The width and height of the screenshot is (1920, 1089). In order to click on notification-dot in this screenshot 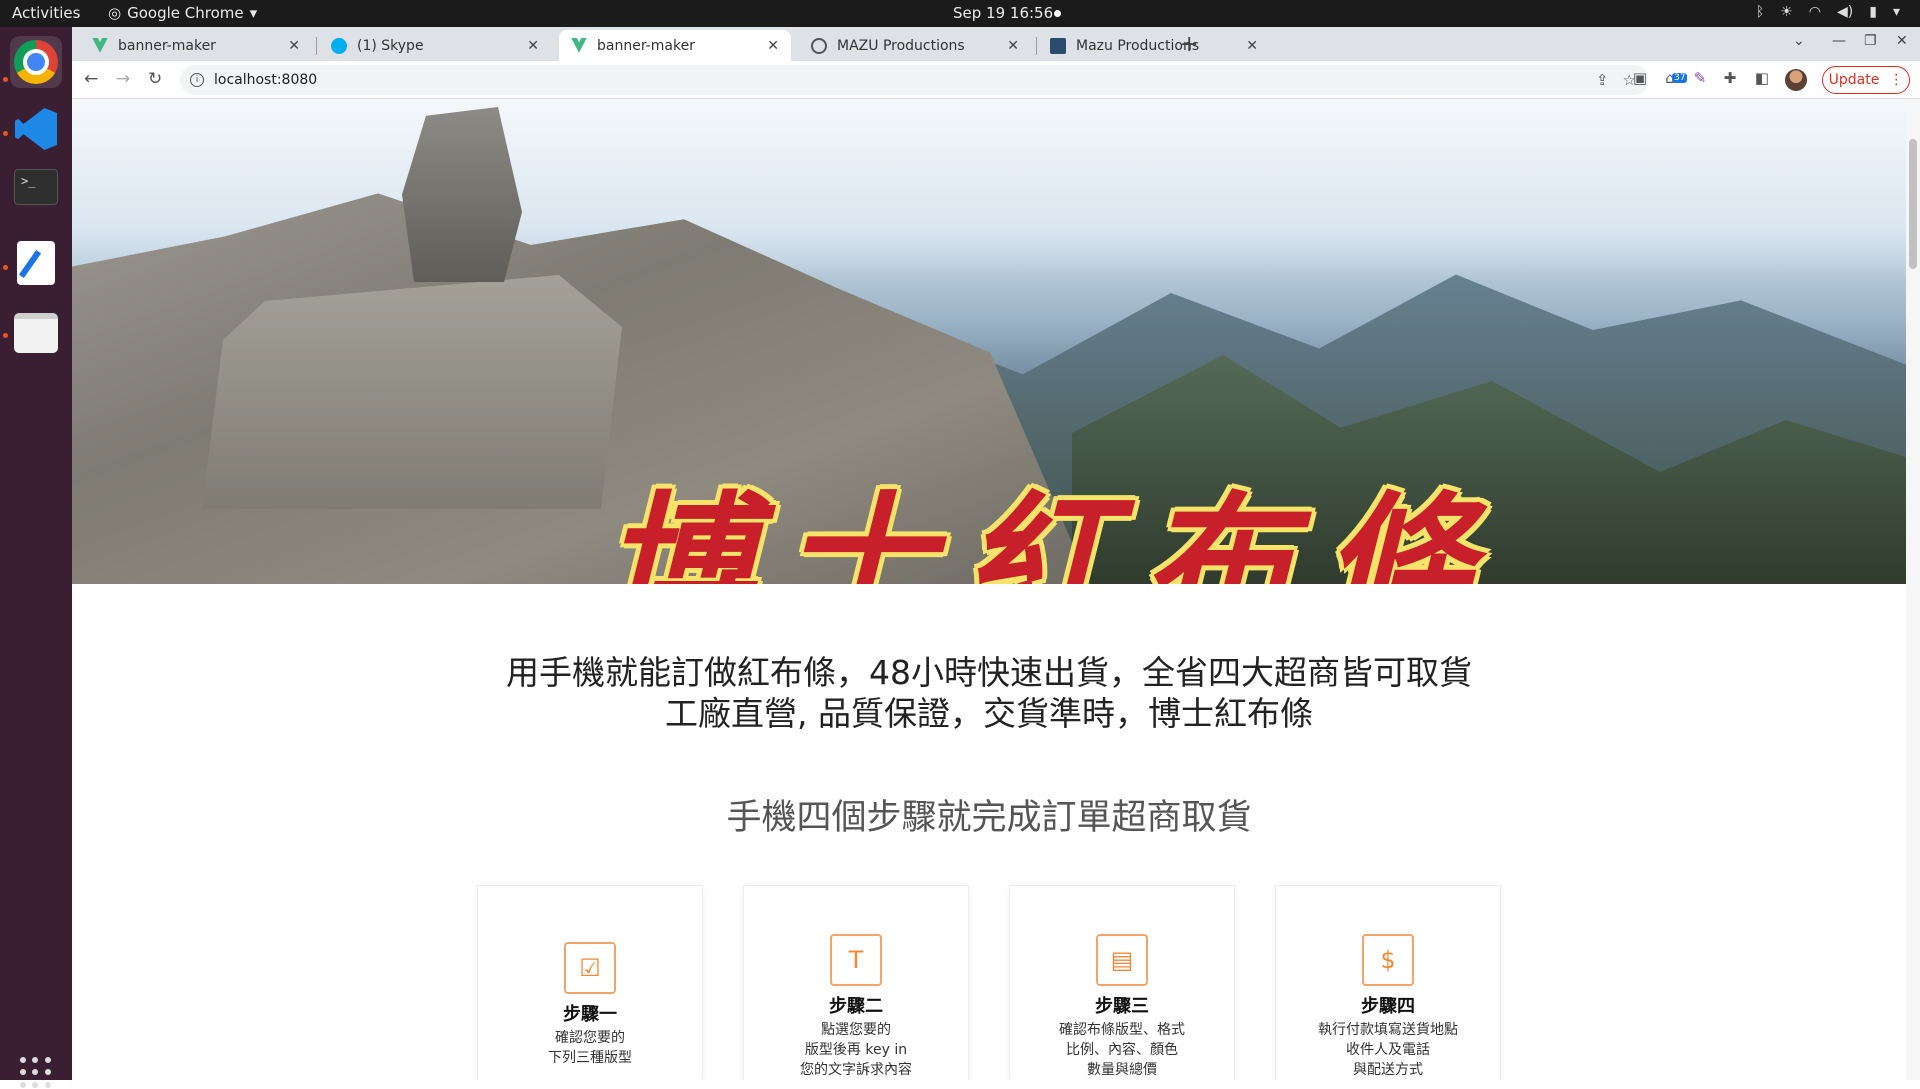, I will do `click(1057, 13)`.